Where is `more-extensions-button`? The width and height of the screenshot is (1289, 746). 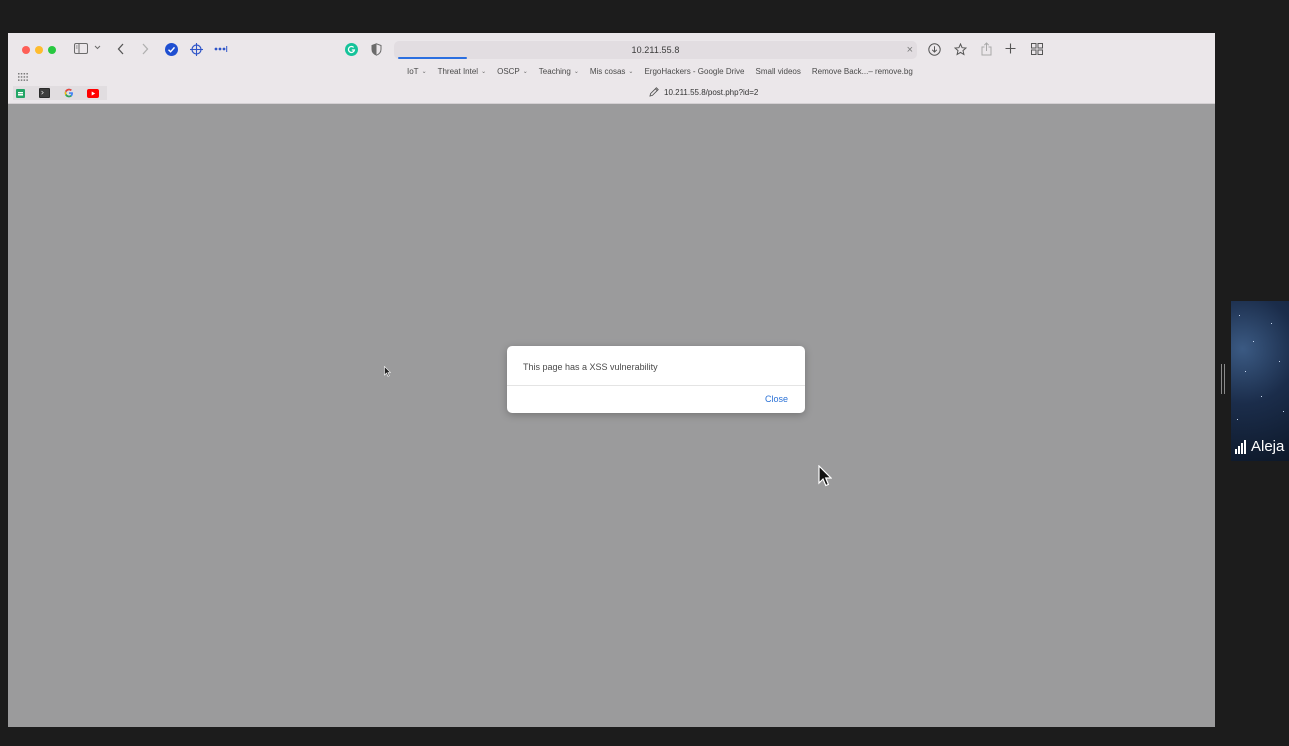
more-extensions-button is located at coordinates (221, 49).